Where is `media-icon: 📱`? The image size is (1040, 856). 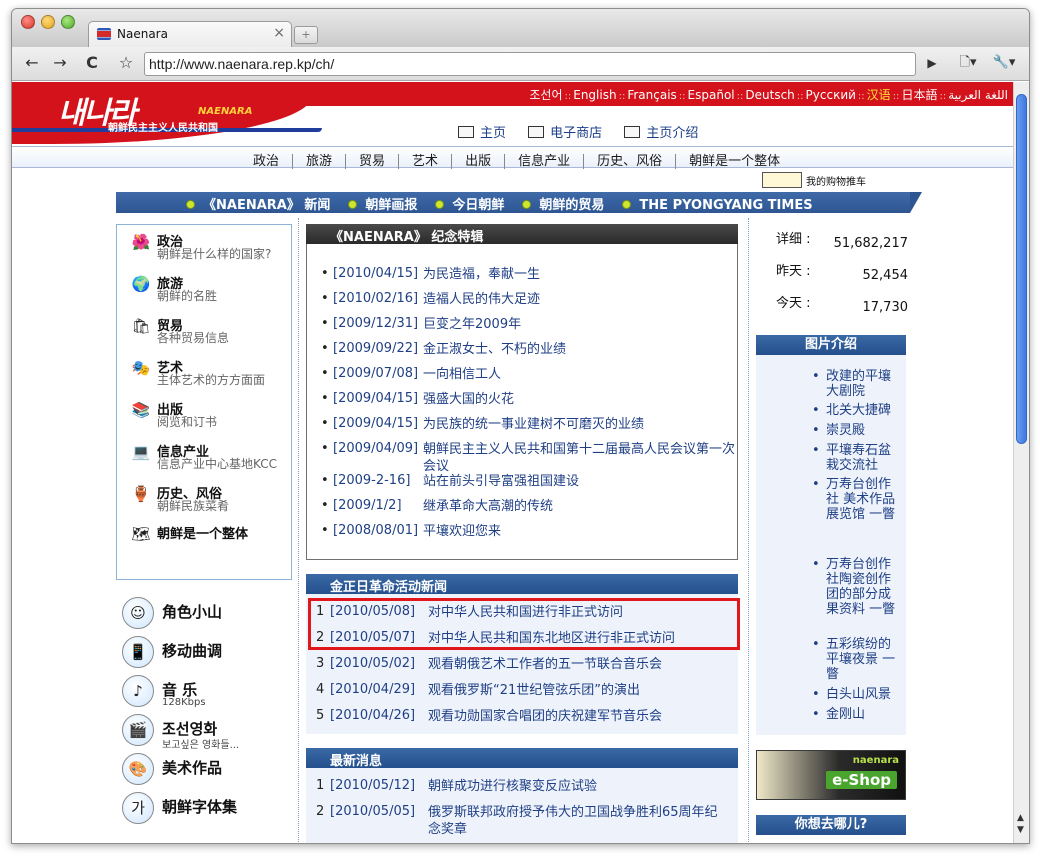
media-icon: 📱 is located at coordinates (138, 652).